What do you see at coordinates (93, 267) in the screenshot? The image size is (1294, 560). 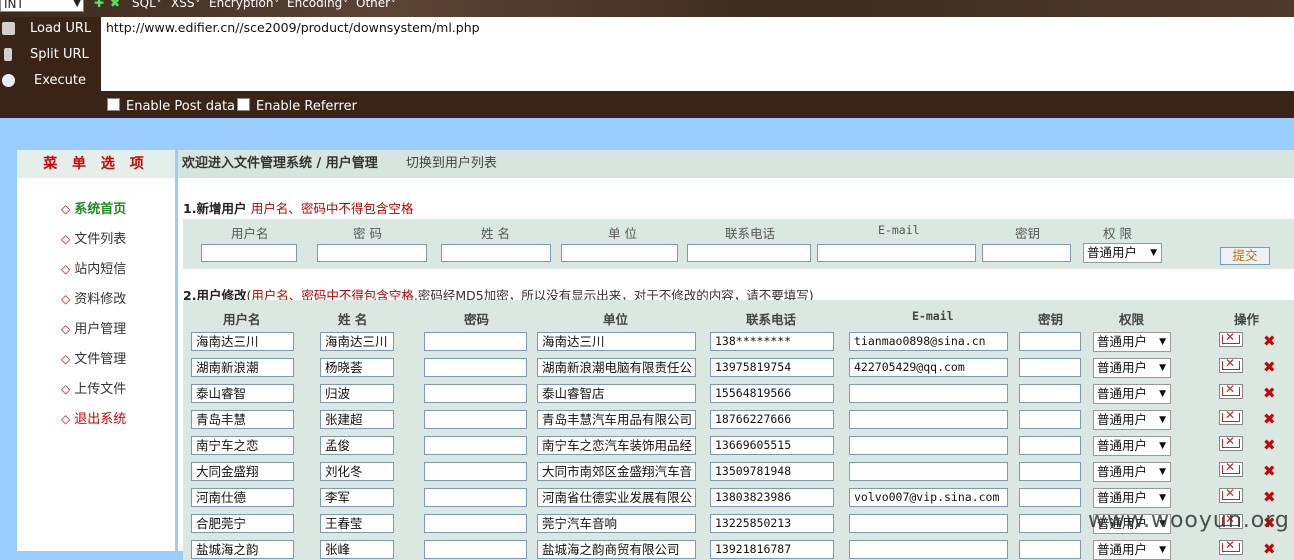 I see `sidebar-item-messages: ◇ 站内短信` at bounding box center [93, 267].